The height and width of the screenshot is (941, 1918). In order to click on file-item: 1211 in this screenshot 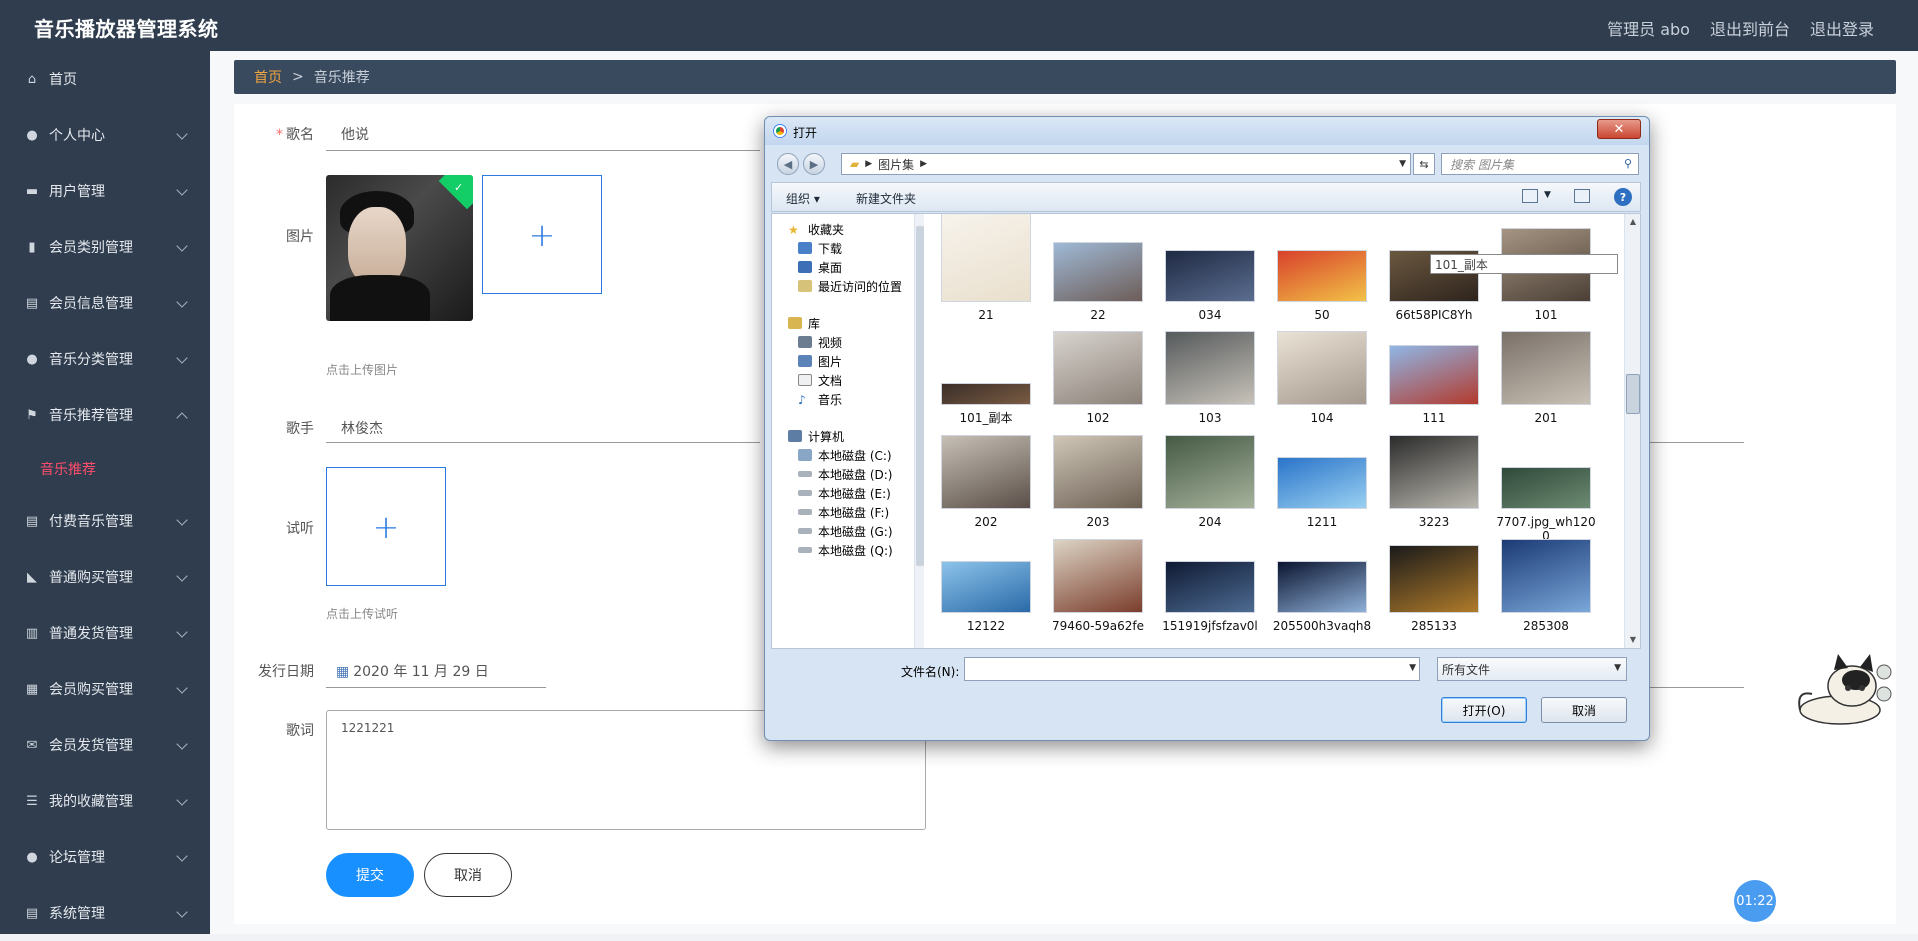, I will do `click(1322, 475)`.